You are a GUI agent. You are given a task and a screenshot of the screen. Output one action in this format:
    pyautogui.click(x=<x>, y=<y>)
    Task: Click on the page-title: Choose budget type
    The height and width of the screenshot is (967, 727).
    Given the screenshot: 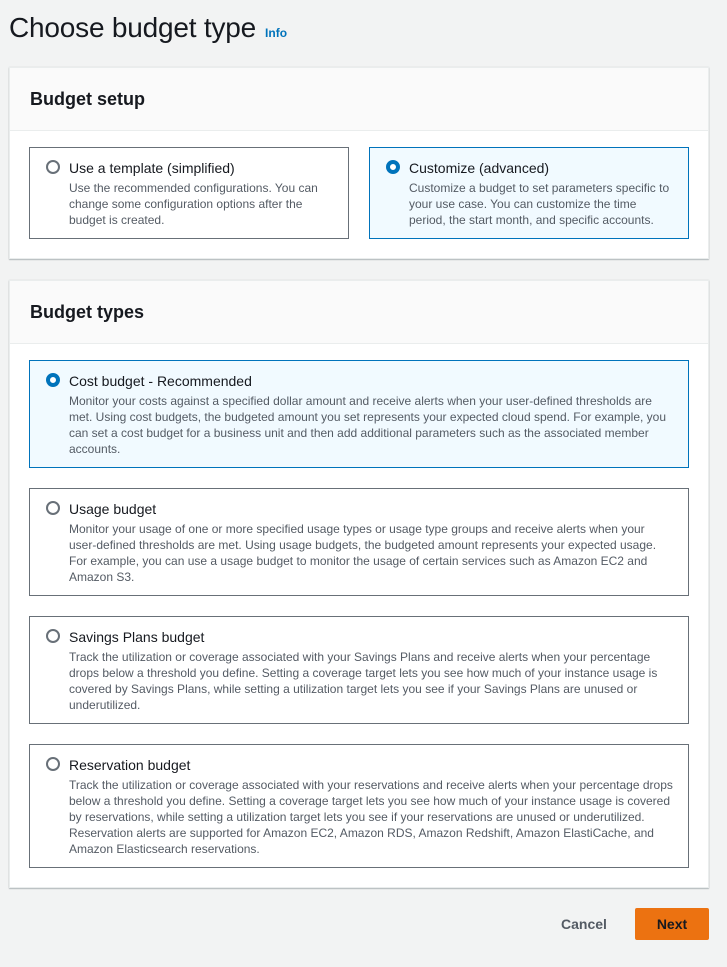 What is the action you would take?
    pyautogui.click(x=133, y=27)
    